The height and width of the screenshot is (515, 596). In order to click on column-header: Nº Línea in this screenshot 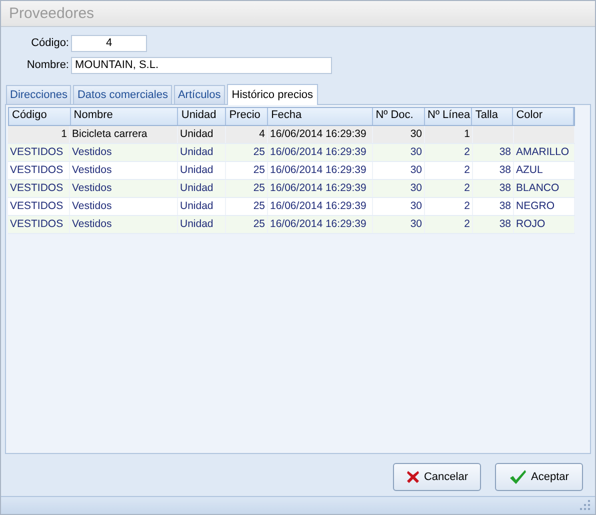, I will do `click(448, 116)`.